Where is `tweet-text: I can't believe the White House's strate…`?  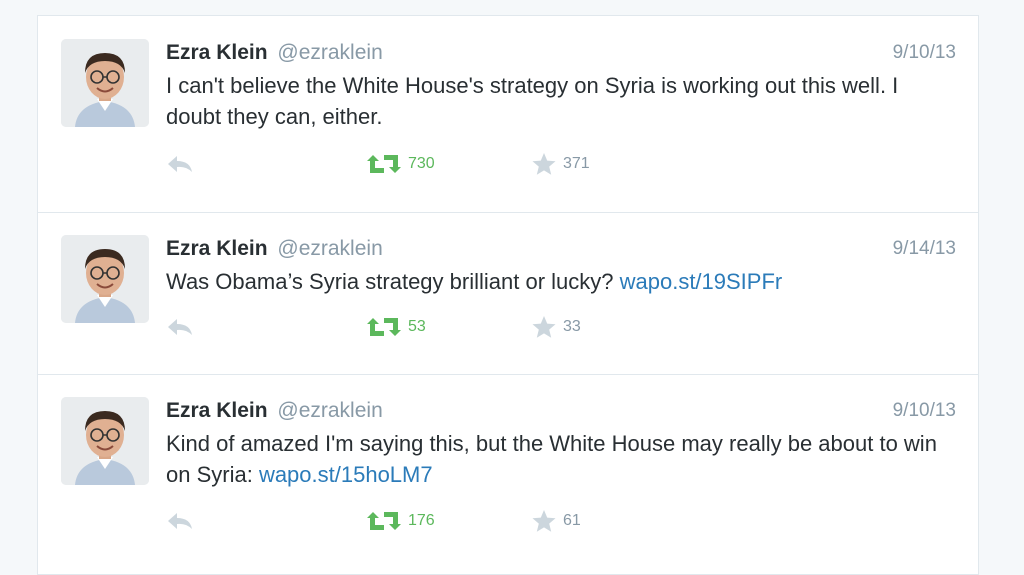 tweet-text: I can't believe the White House's strate… is located at coordinates (561, 101).